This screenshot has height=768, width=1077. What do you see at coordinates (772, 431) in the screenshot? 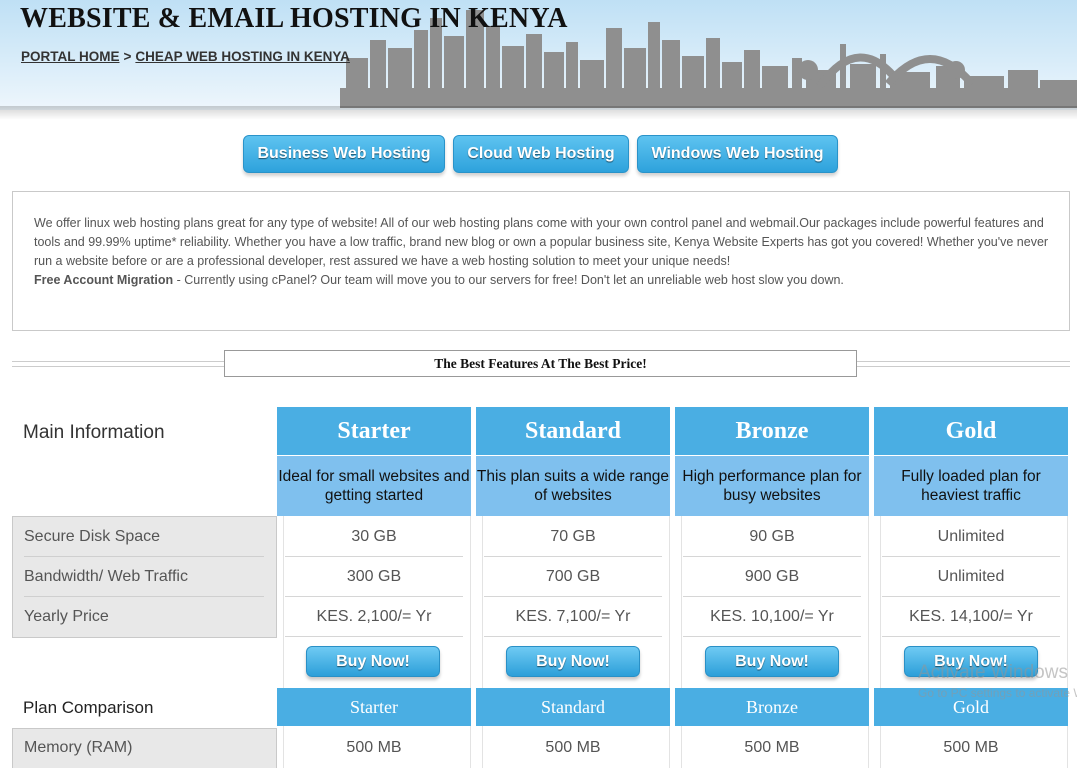
I see `plan-header-bronze: Bronze` at bounding box center [772, 431].